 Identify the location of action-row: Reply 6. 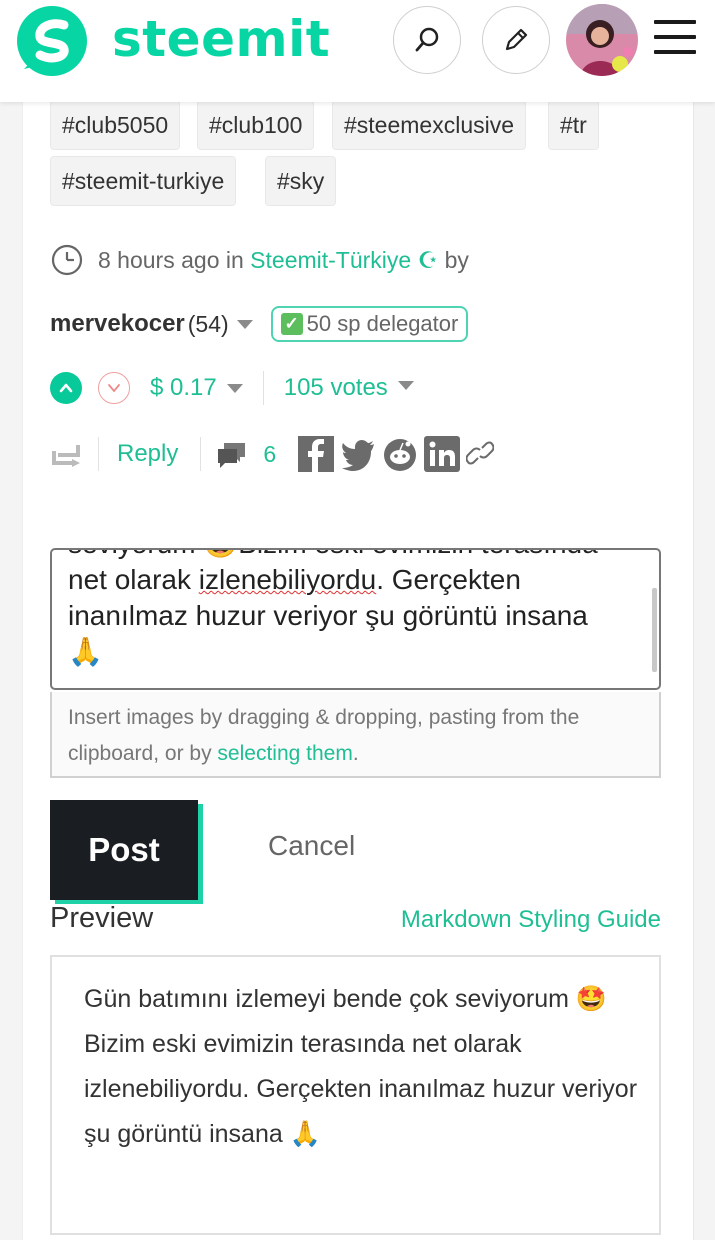
(272, 454).